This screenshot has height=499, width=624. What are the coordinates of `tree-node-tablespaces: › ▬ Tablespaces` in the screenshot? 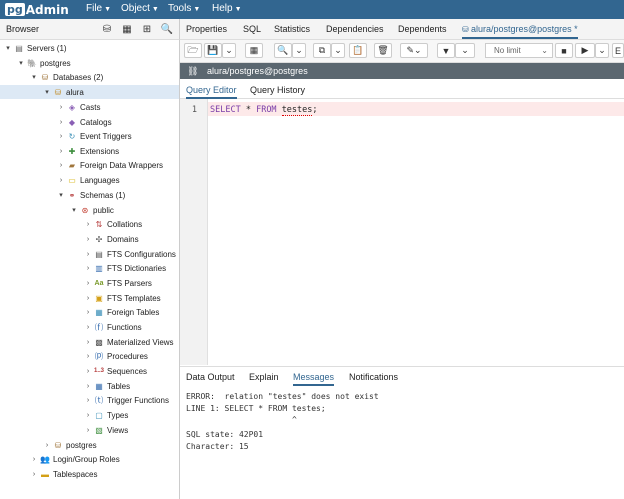 It's located at (64, 474).